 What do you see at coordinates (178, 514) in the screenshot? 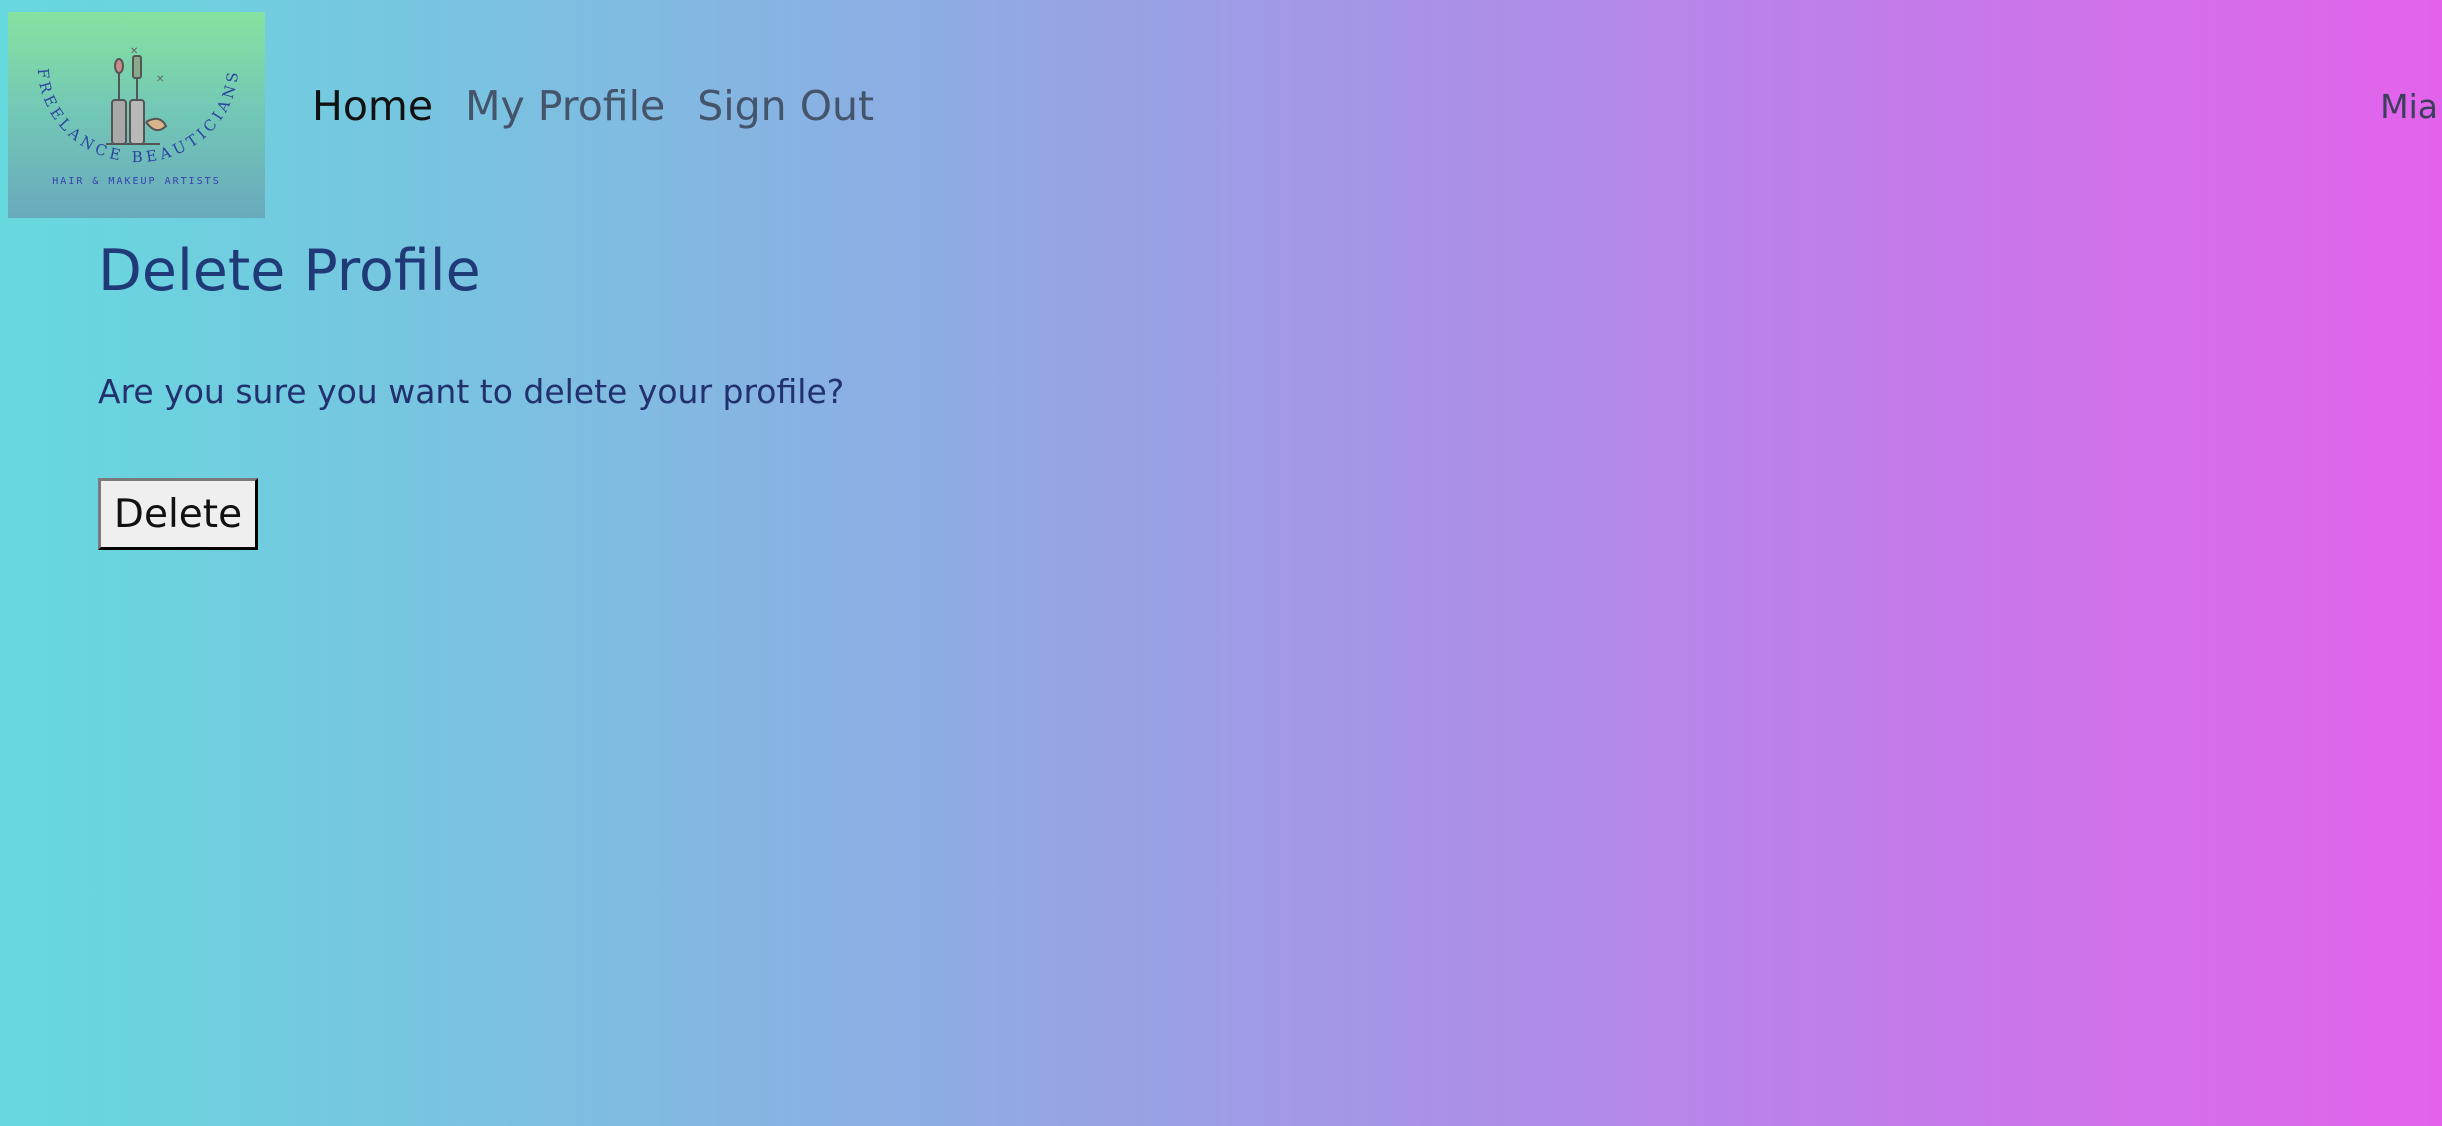
I see `delete-profile-button: Delete` at bounding box center [178, 514].